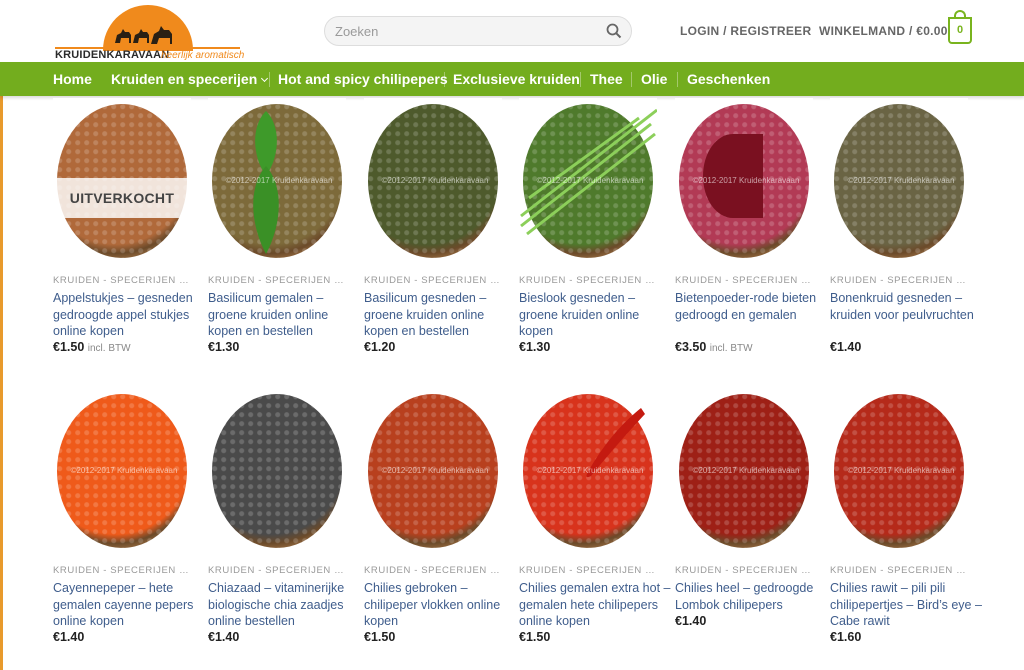 The height and width of the screenshot is (670, 1024). Describe the element at coordinates (745, 31) in the screenshot. I see `login-register-link: LOGIN / REGISTREER` at that location.